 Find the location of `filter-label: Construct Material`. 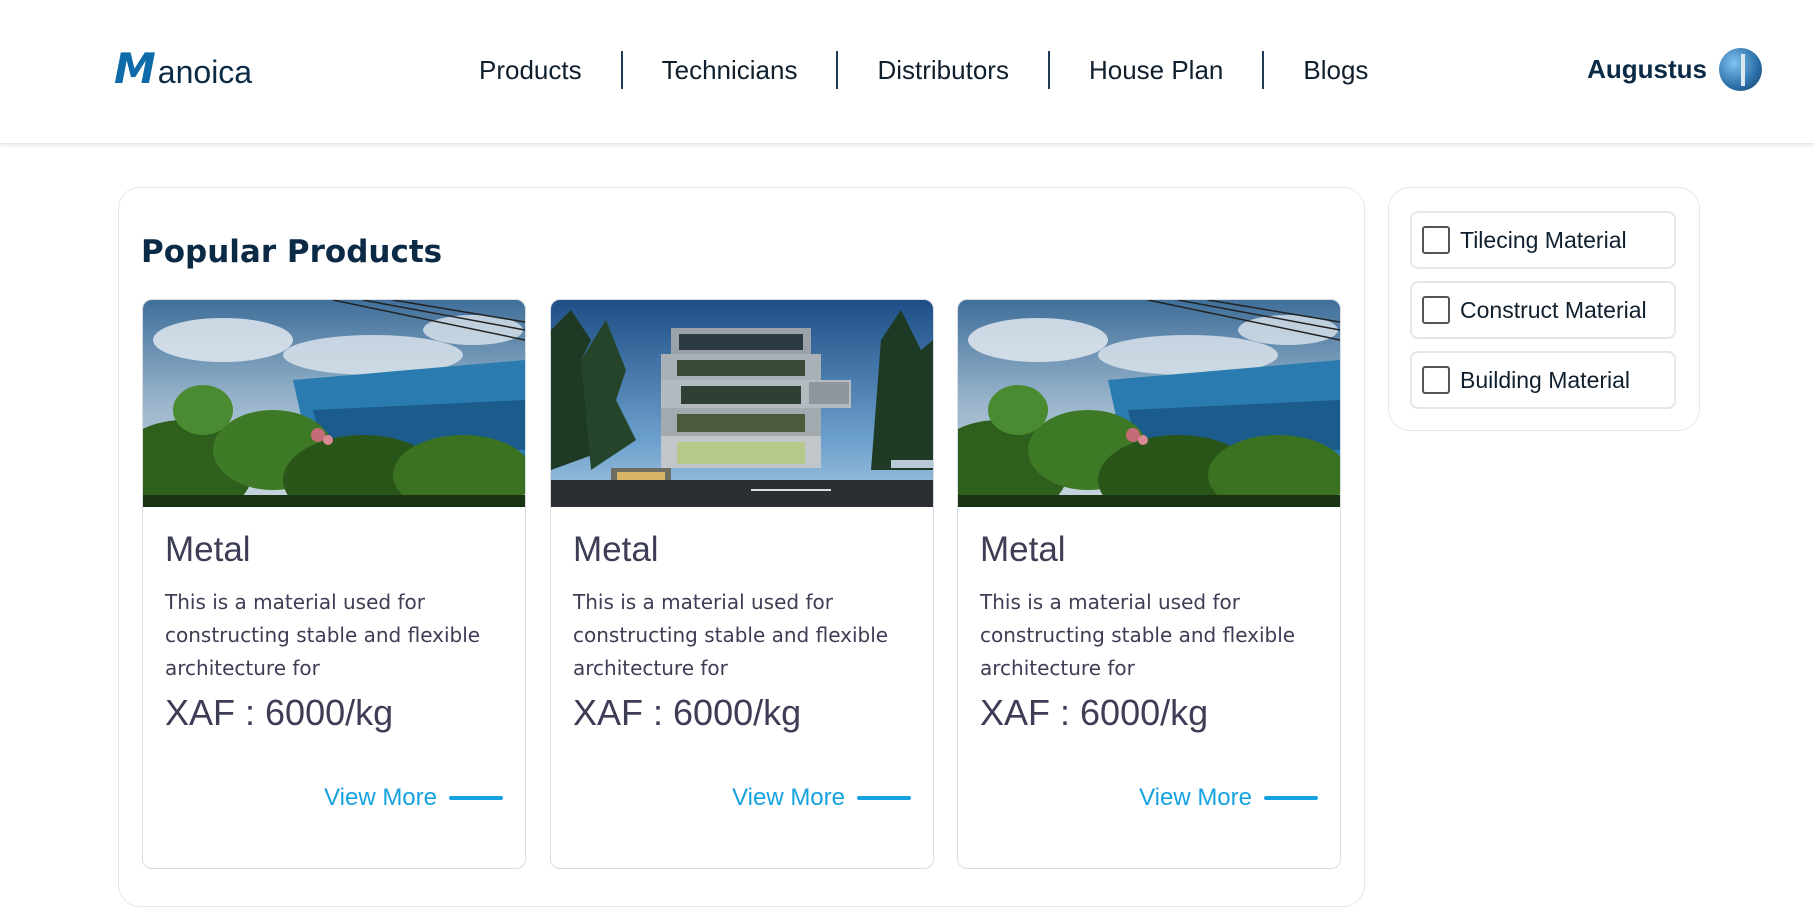

filter-label: Construct Material is located at coordinates (1553, 309).